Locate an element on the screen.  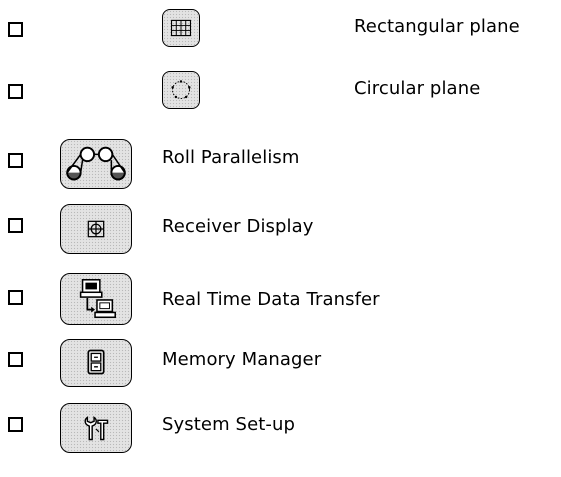
circular-plane-label: Circular plane is located at coordinates (417, 88).